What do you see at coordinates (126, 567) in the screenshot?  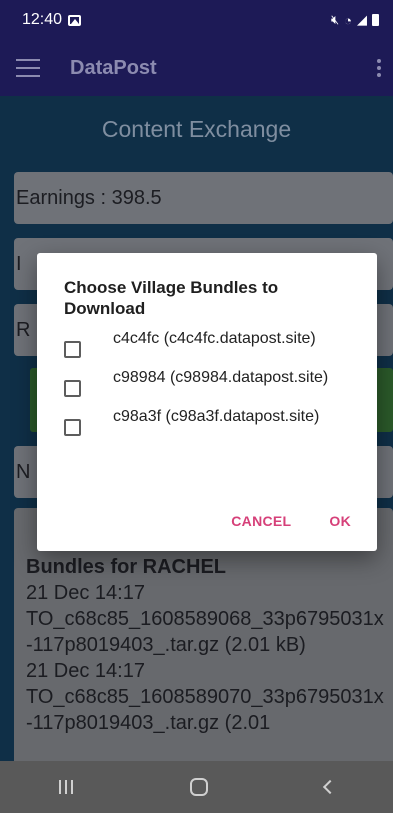 I see `bundles-heading: Bundles for RACHEL` at bounding box center [126, 567].